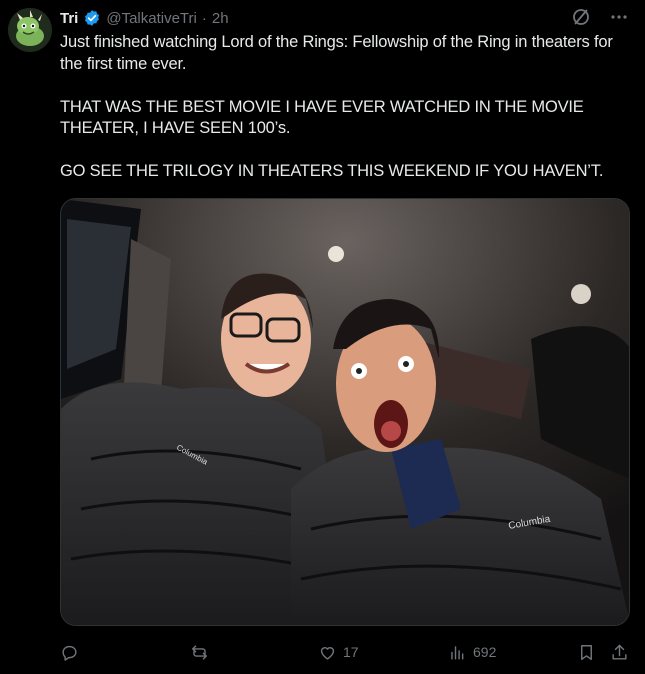 Image resolution: width=645 pixels, height=674 pixels. I want to click on tweet-top-icons, so click(600, 17).